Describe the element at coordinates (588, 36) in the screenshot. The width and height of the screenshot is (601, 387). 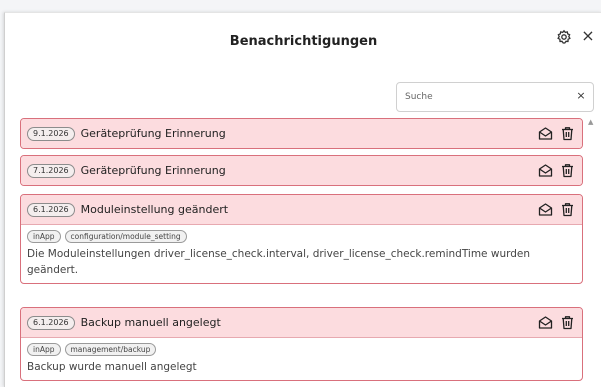
I see `close-icon: ×` at that location.